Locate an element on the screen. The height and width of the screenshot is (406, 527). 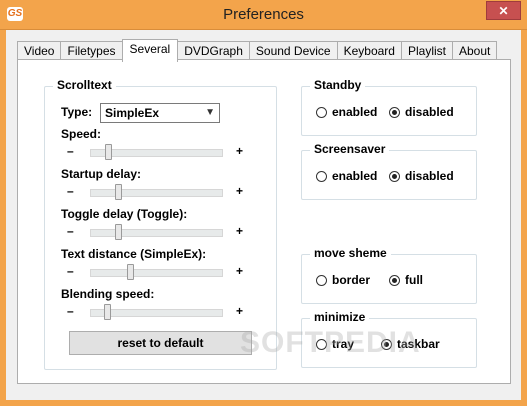
move-scheme-border-radio: border is located at coordinates (343, 280).